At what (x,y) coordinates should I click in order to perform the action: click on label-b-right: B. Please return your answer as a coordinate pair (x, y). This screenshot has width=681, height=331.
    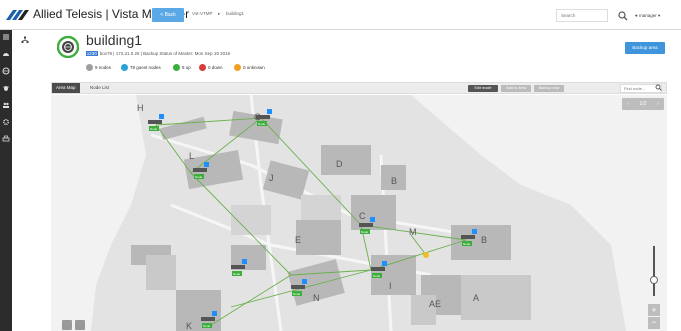
    Looking at the image, I should click on (484, 240).